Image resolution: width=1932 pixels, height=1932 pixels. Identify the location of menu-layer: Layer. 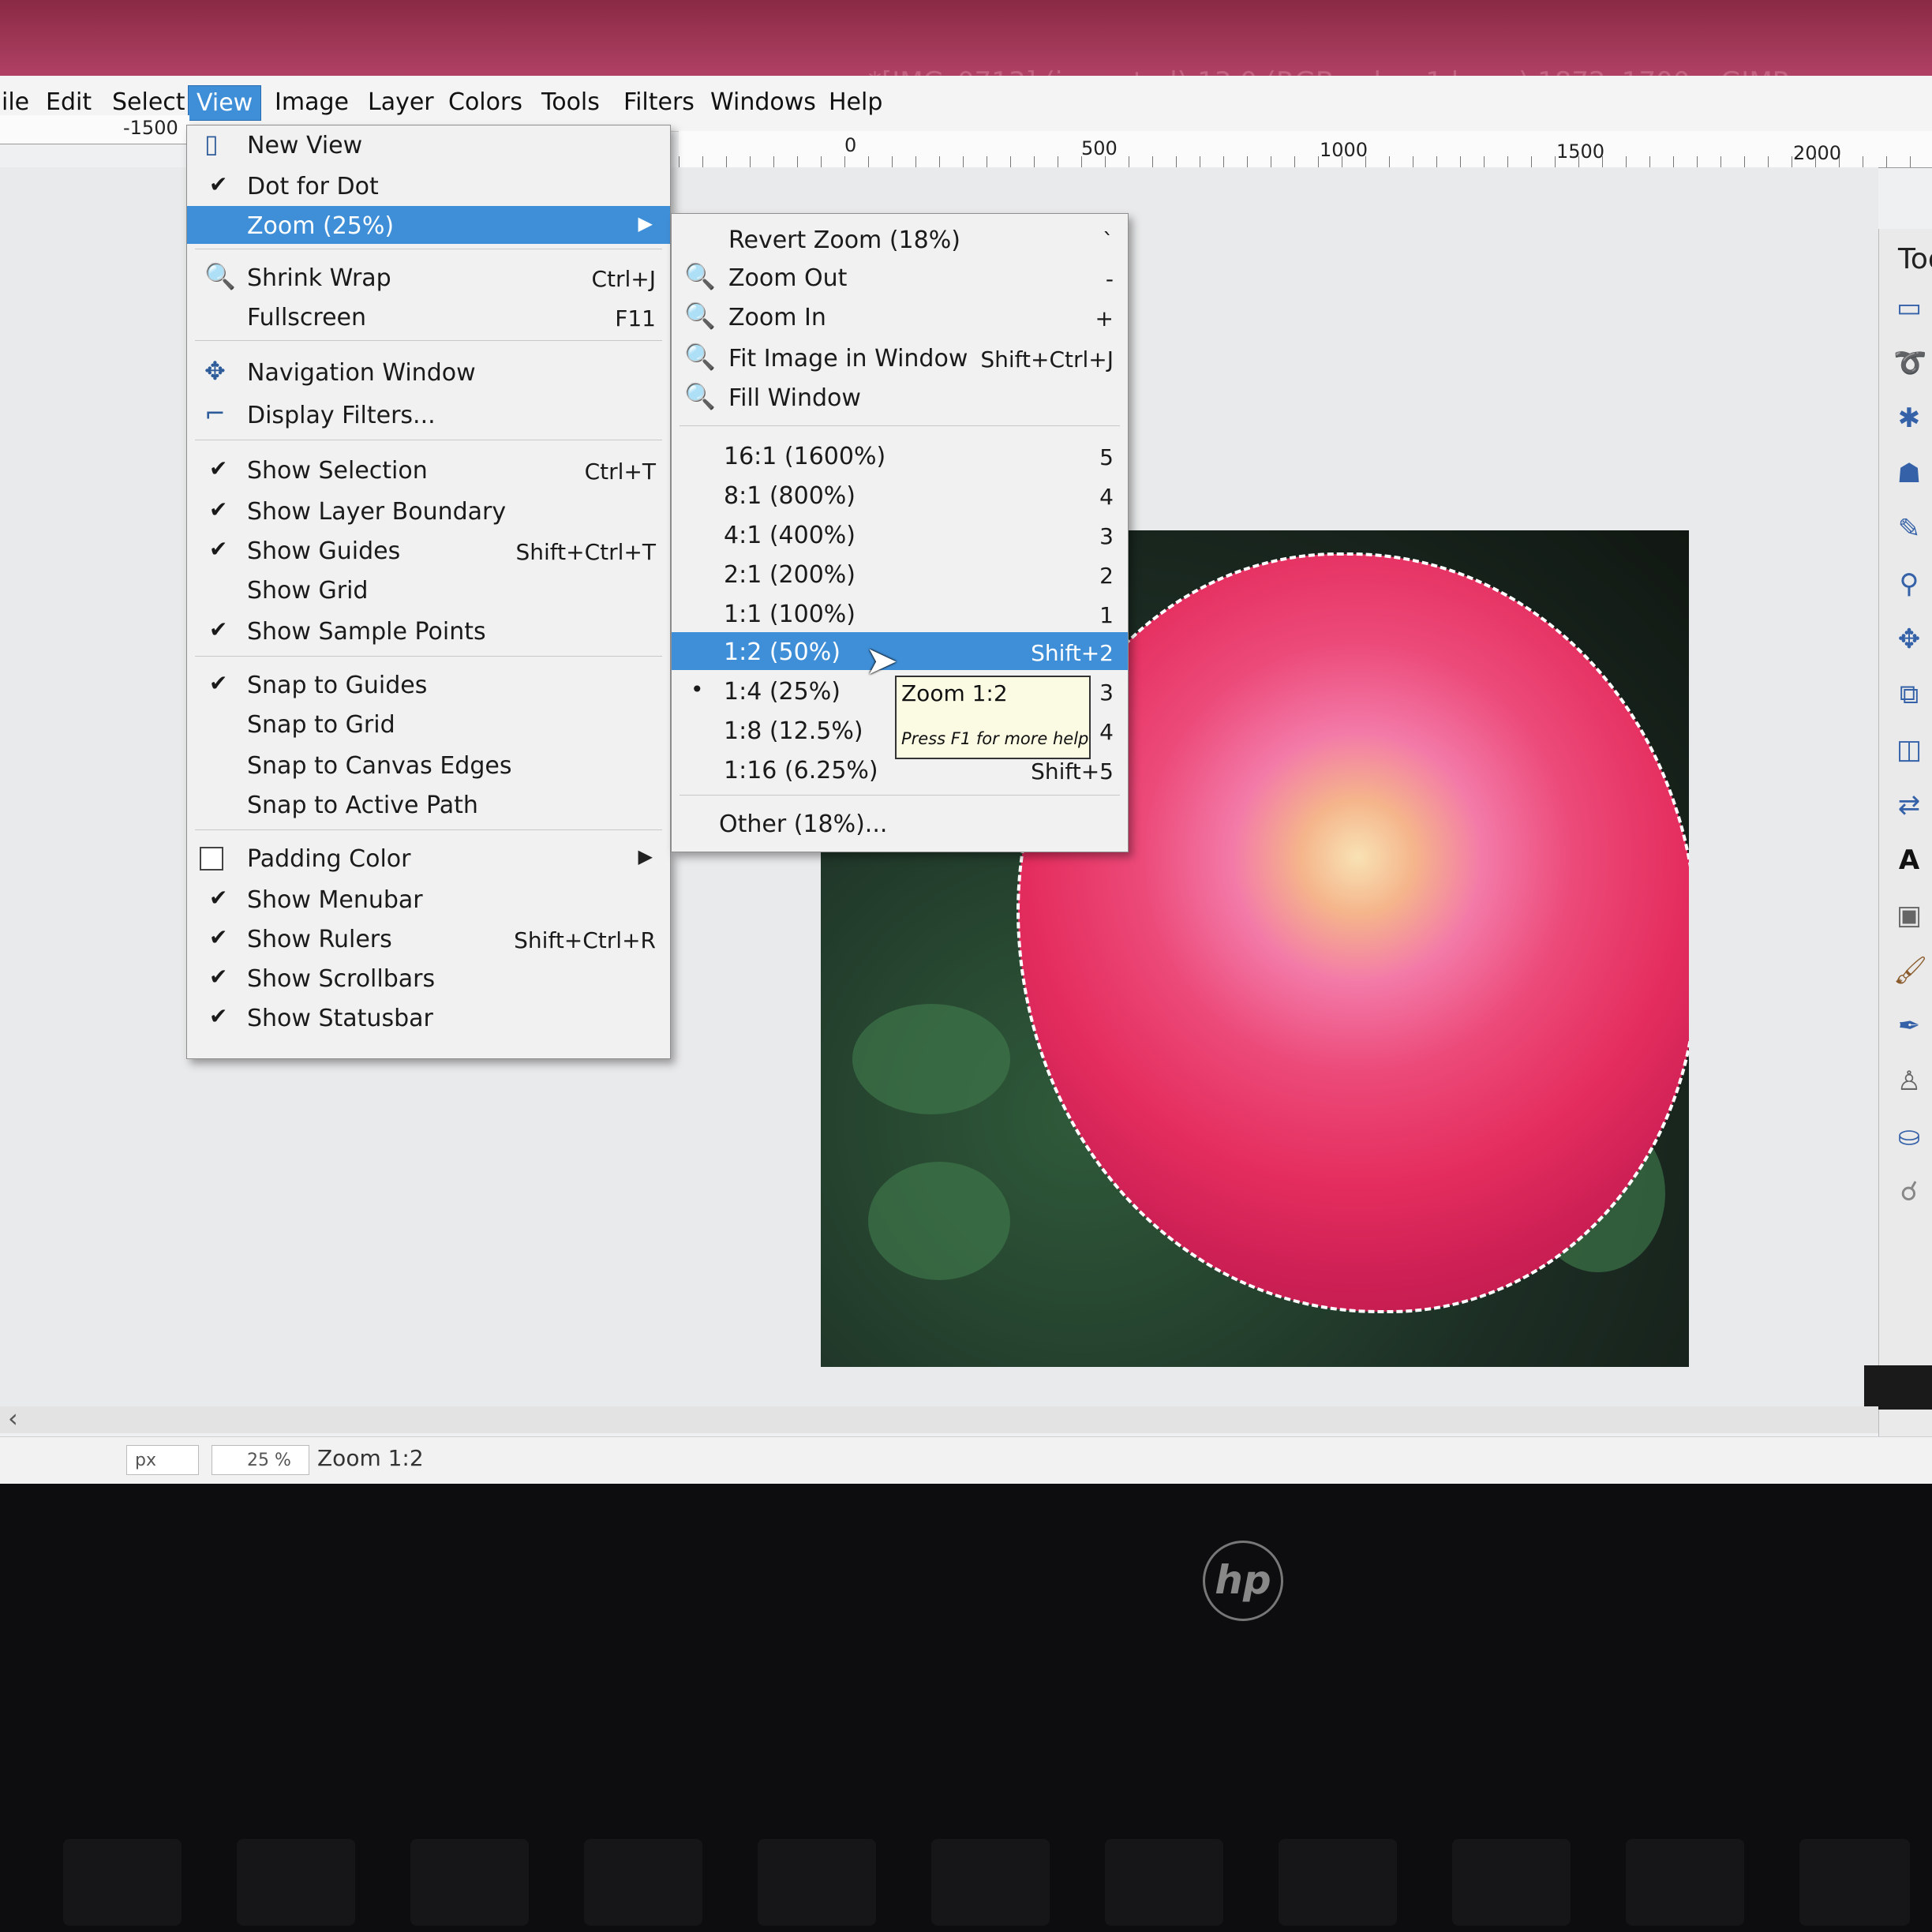
(401, 102).